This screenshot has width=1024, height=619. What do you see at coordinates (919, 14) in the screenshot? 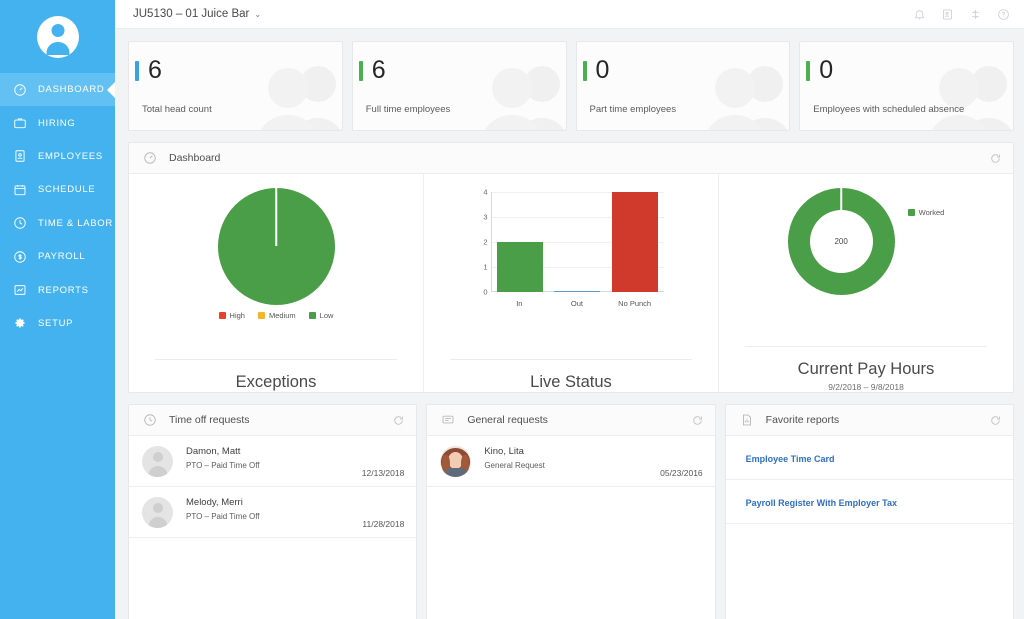
I see `bell-icon` at bounding box center [919, 14].